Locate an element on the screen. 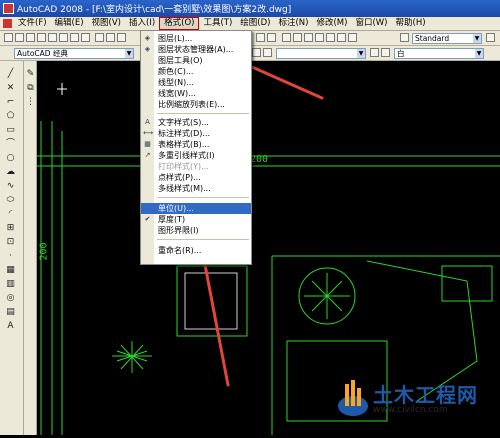  new-icon is located at coordinates (8, 37).